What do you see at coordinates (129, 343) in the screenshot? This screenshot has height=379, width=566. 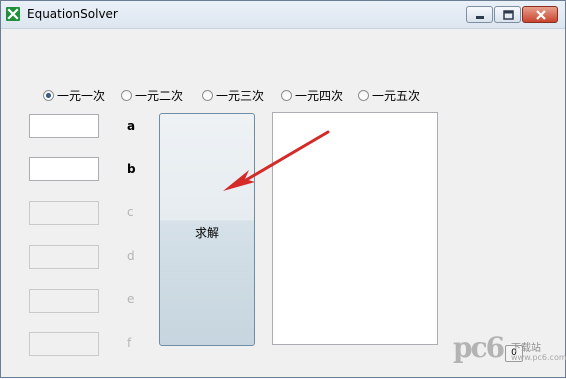 I see `coefficient-f-label: f` at bounding box center [129, 343].